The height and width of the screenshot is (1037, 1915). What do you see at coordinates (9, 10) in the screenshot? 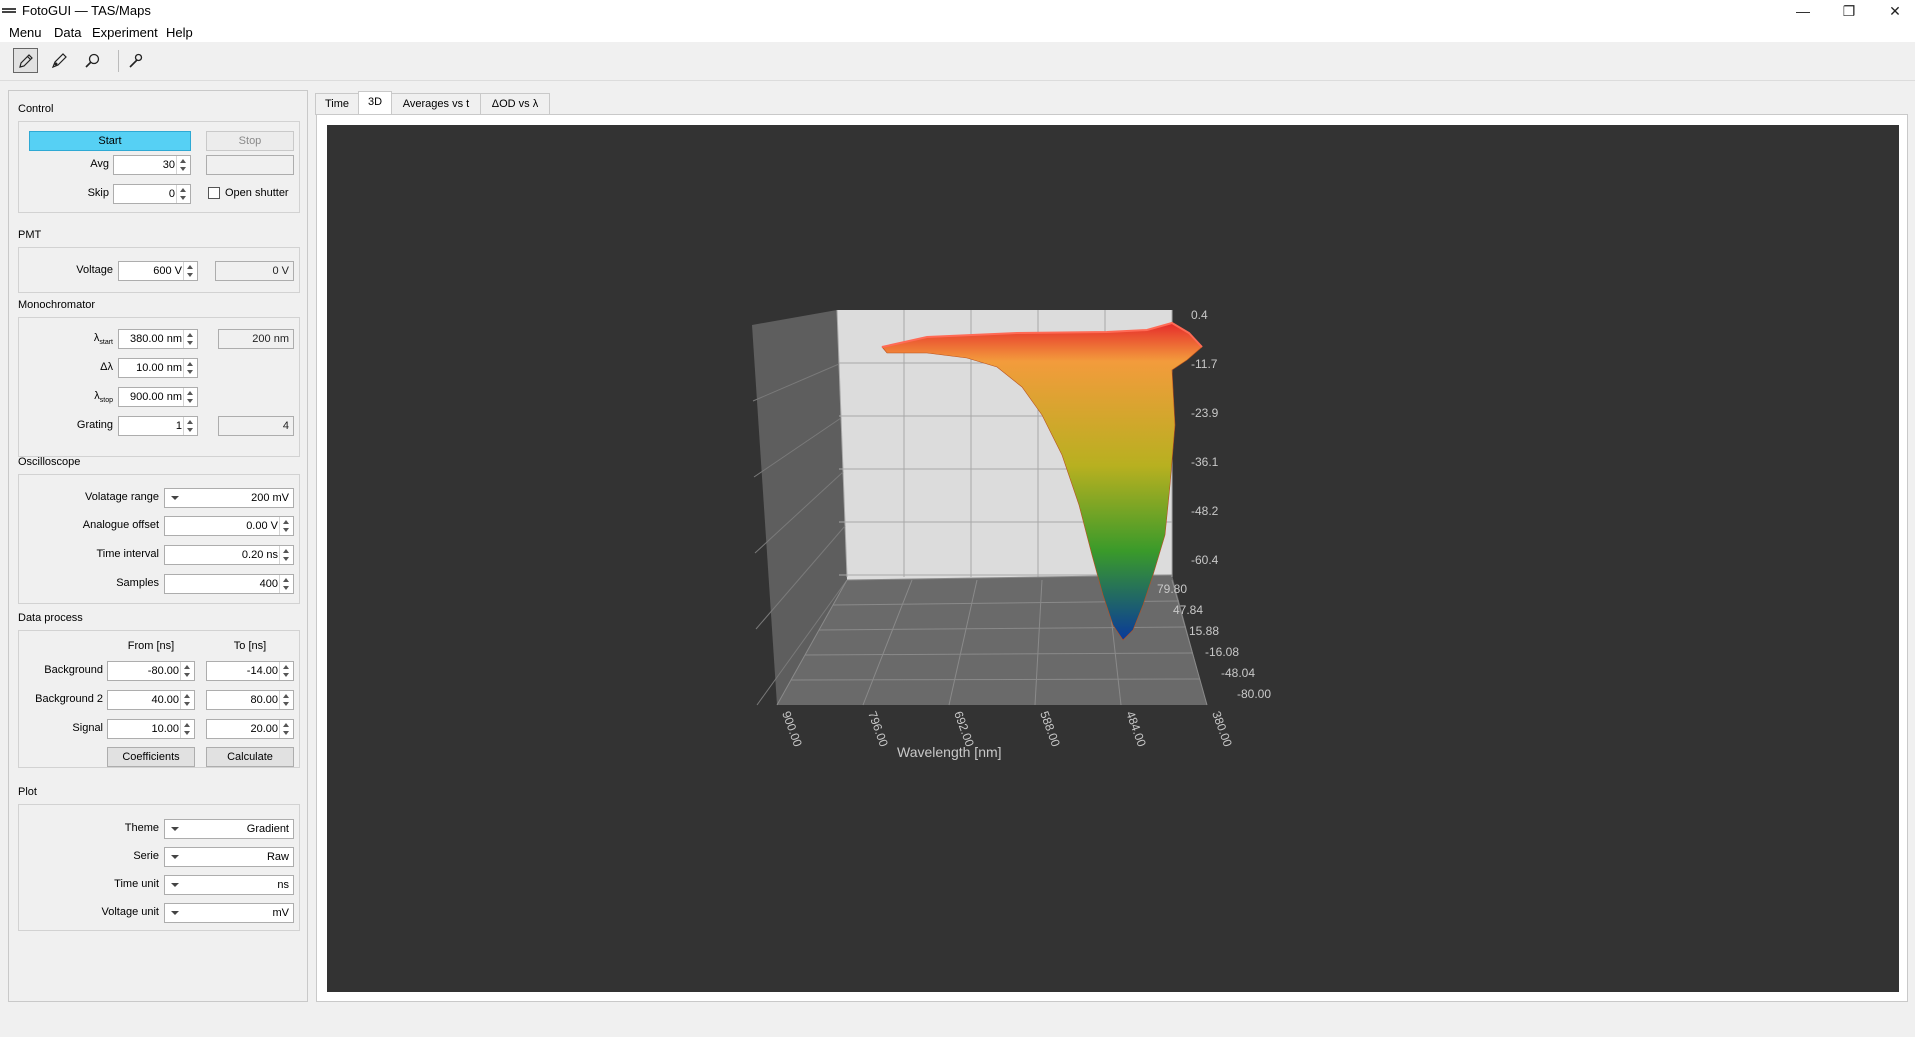
I see `app-icon` at bounding box center [9, 10].